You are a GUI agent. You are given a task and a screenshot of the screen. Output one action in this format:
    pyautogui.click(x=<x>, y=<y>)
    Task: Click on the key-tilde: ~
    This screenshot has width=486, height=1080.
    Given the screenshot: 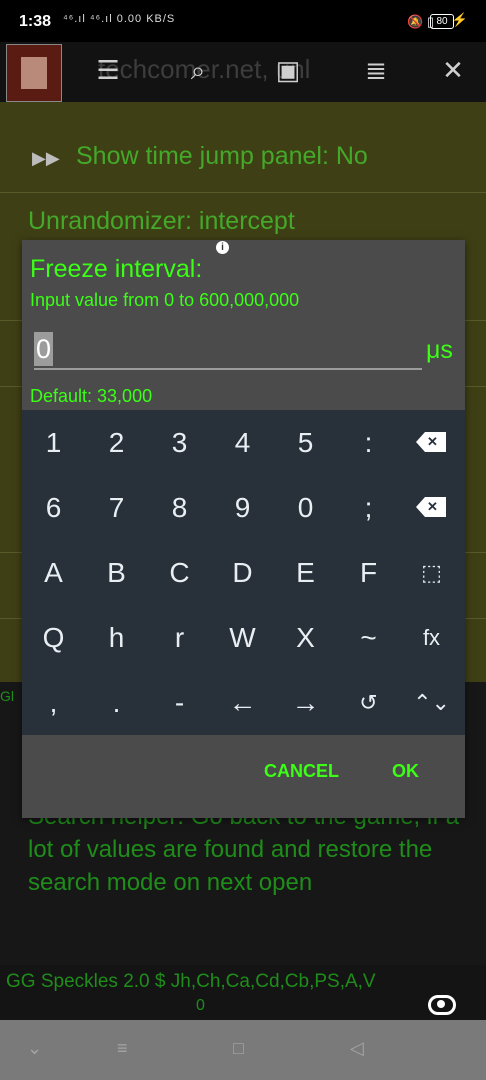 What is the action you would take?
    pyautogui.click(x=368, y=637)
    